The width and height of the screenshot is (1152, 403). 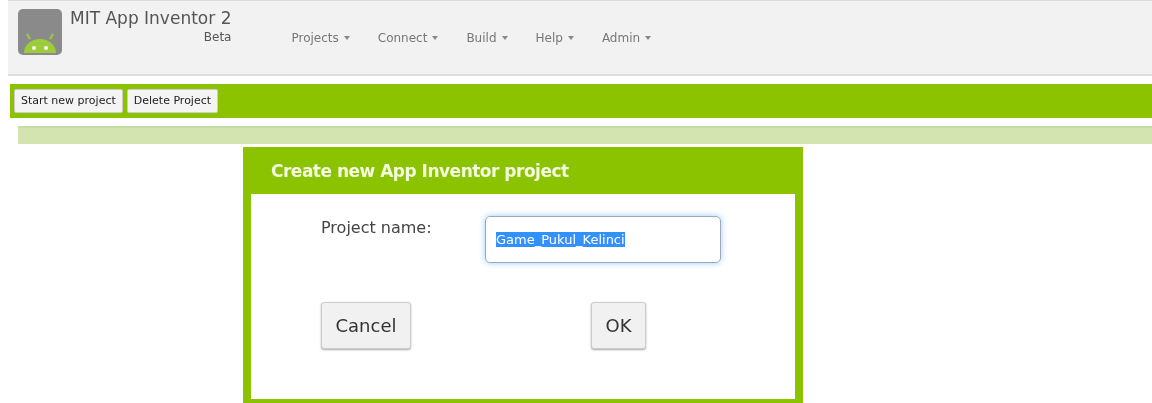 What do you see at coordinates (40, 32) in the screenshot?
I see `android-logo-icon` at bounding box center [40, 32].